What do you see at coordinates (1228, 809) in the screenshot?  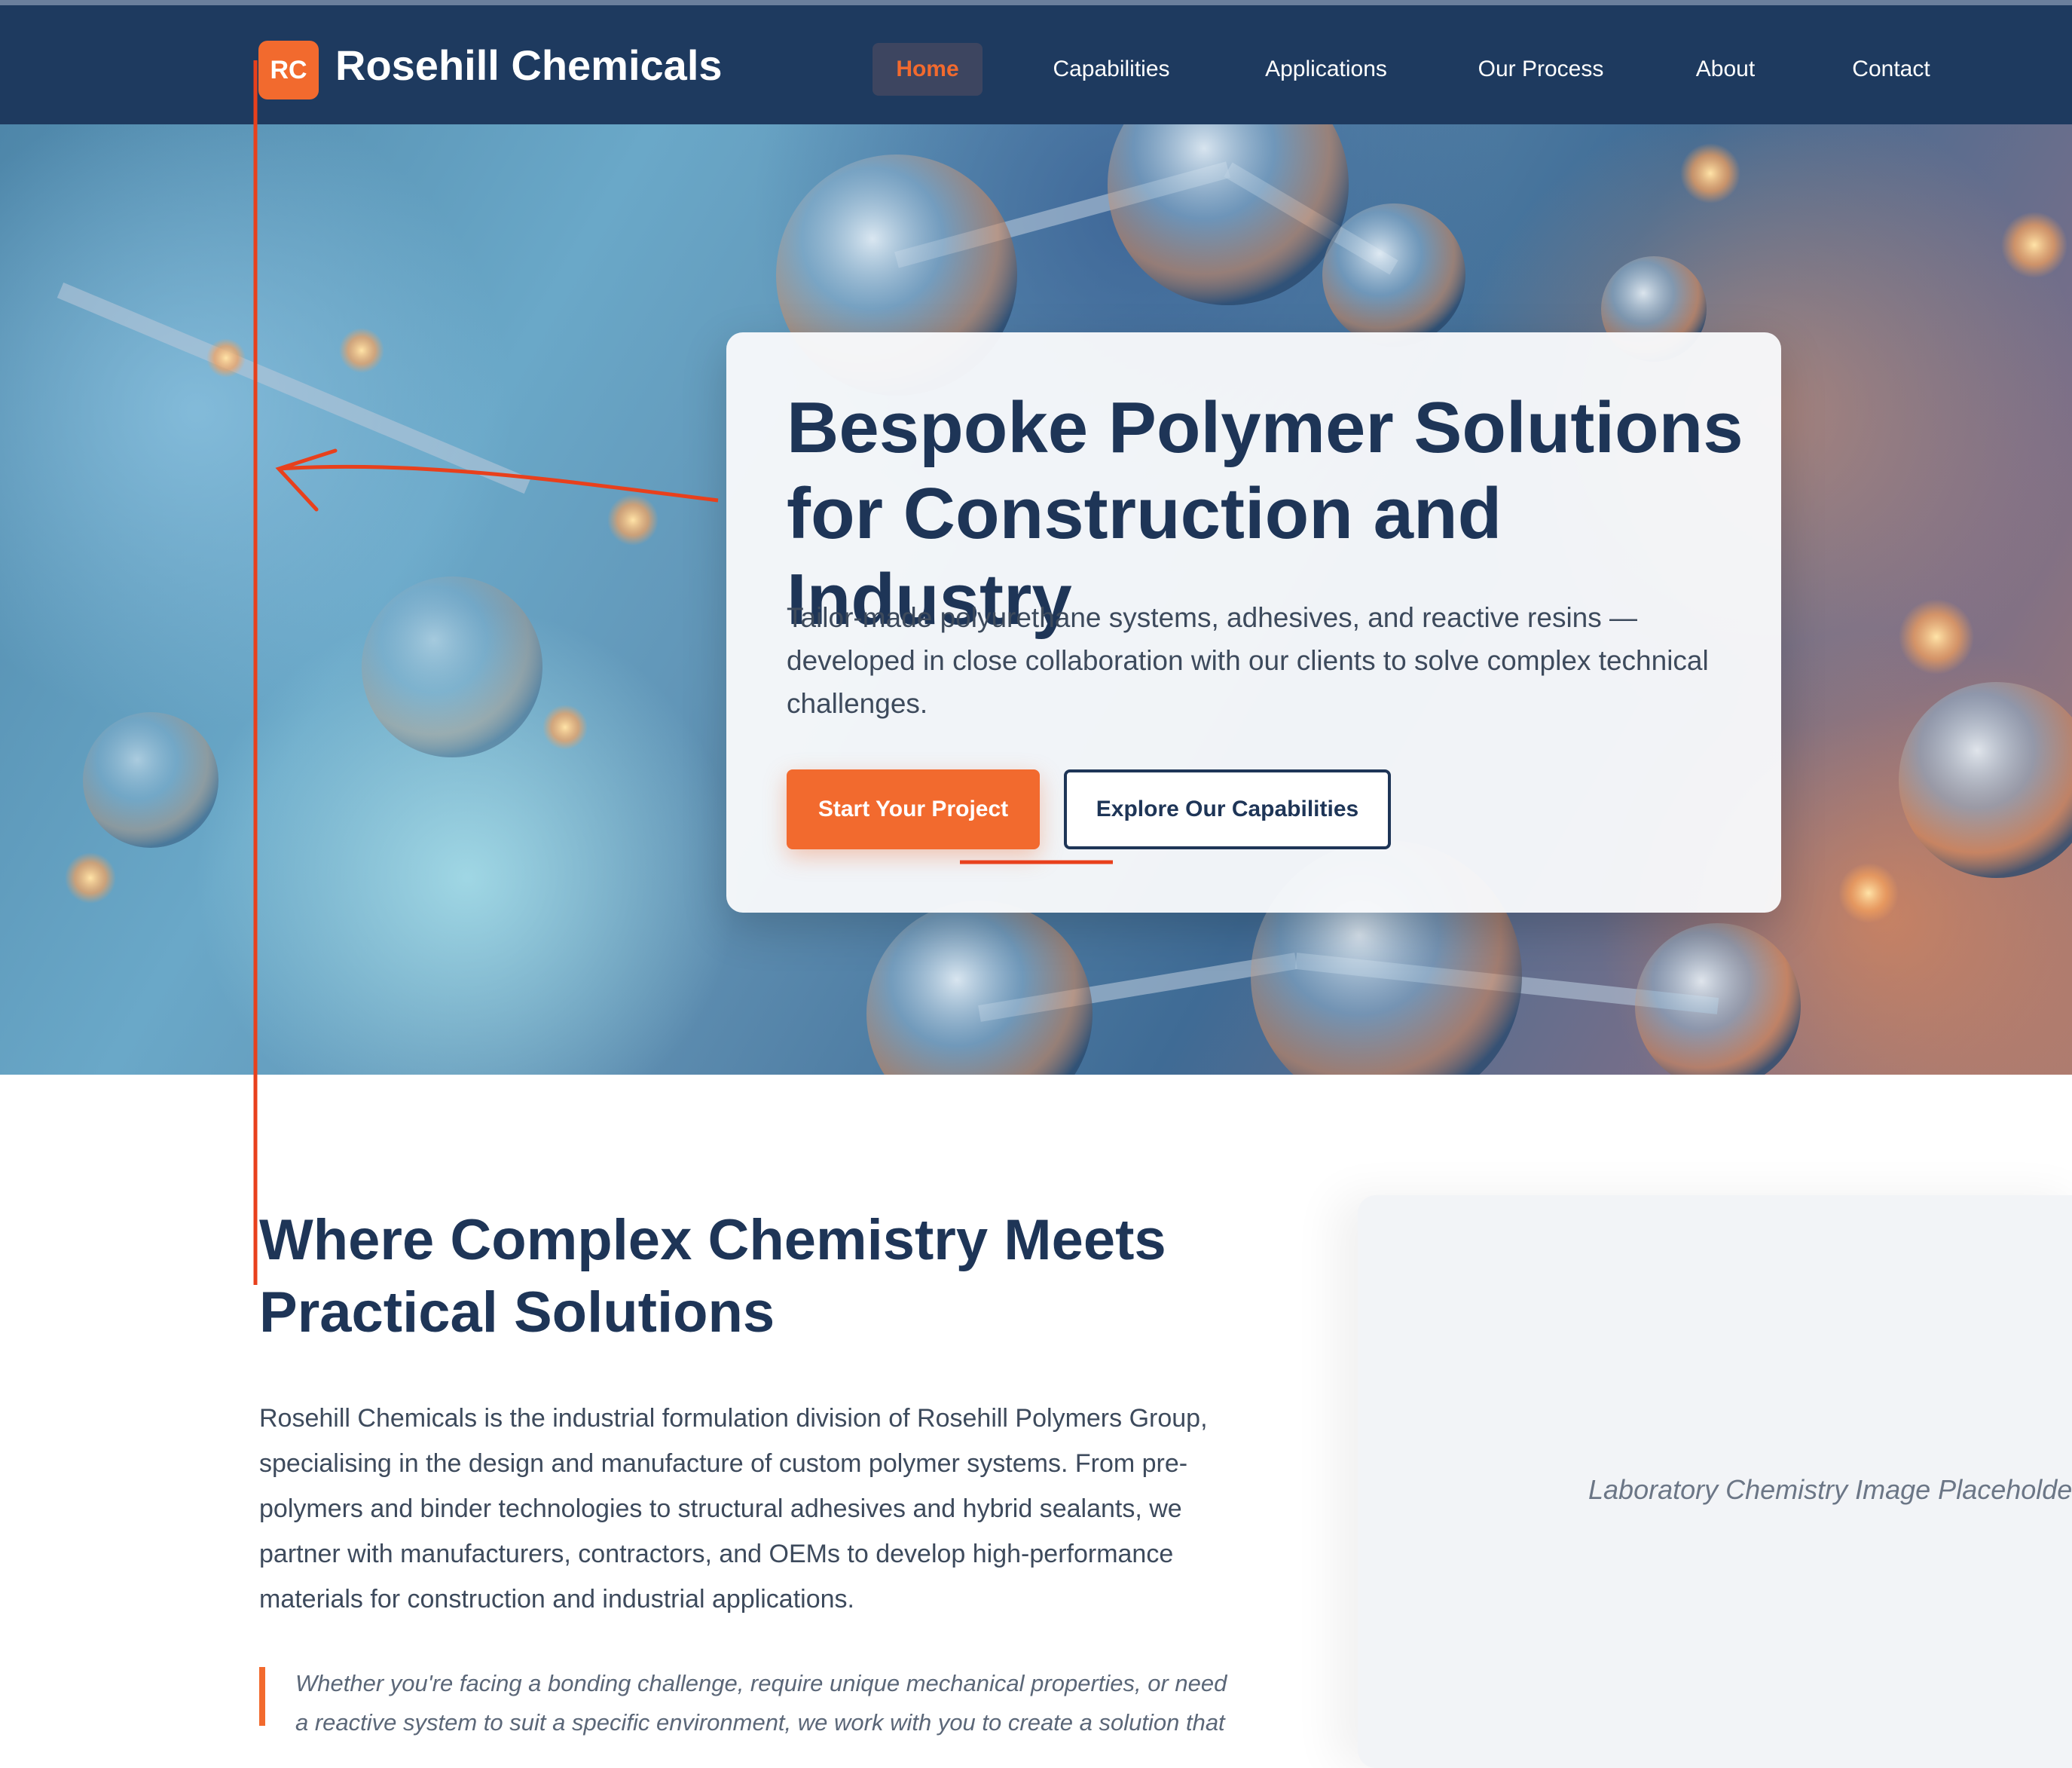 I see `explore-capabilities-button: Explore Our Capabilities` at bounding box center [1228, 809].